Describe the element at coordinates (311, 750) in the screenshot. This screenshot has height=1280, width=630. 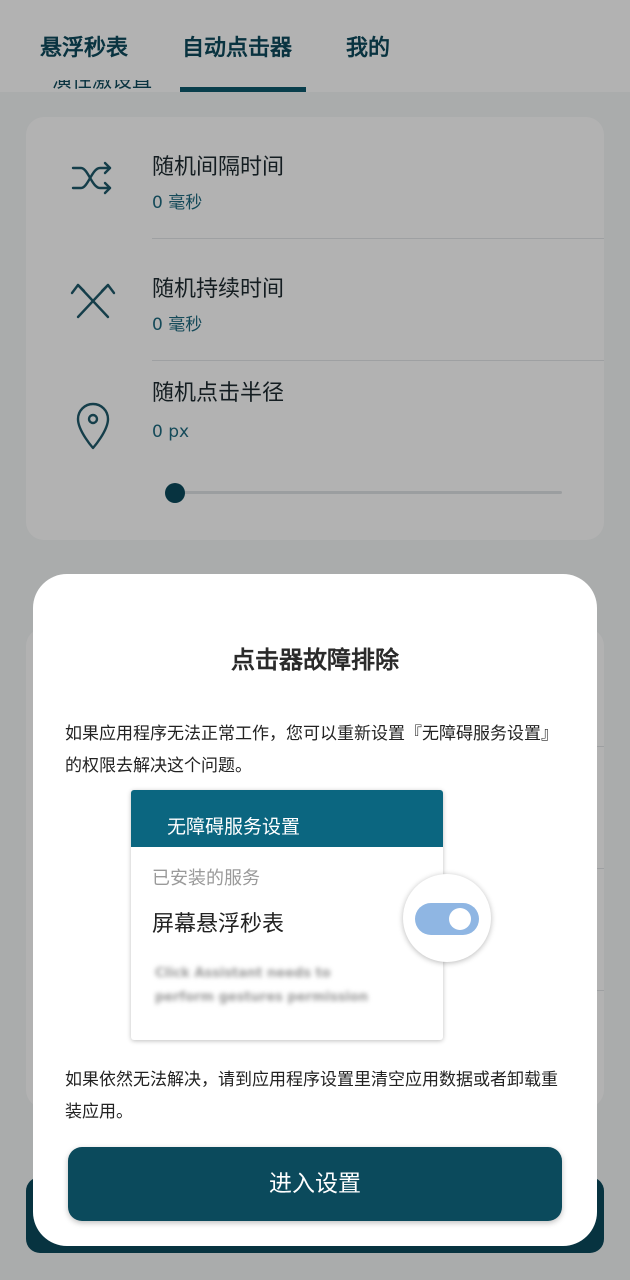
I see `dialog-message: 如果应用程序无法正常工作，您可以重新设置『无障碍服务设置』的权限去解决这个问题。` at that location.